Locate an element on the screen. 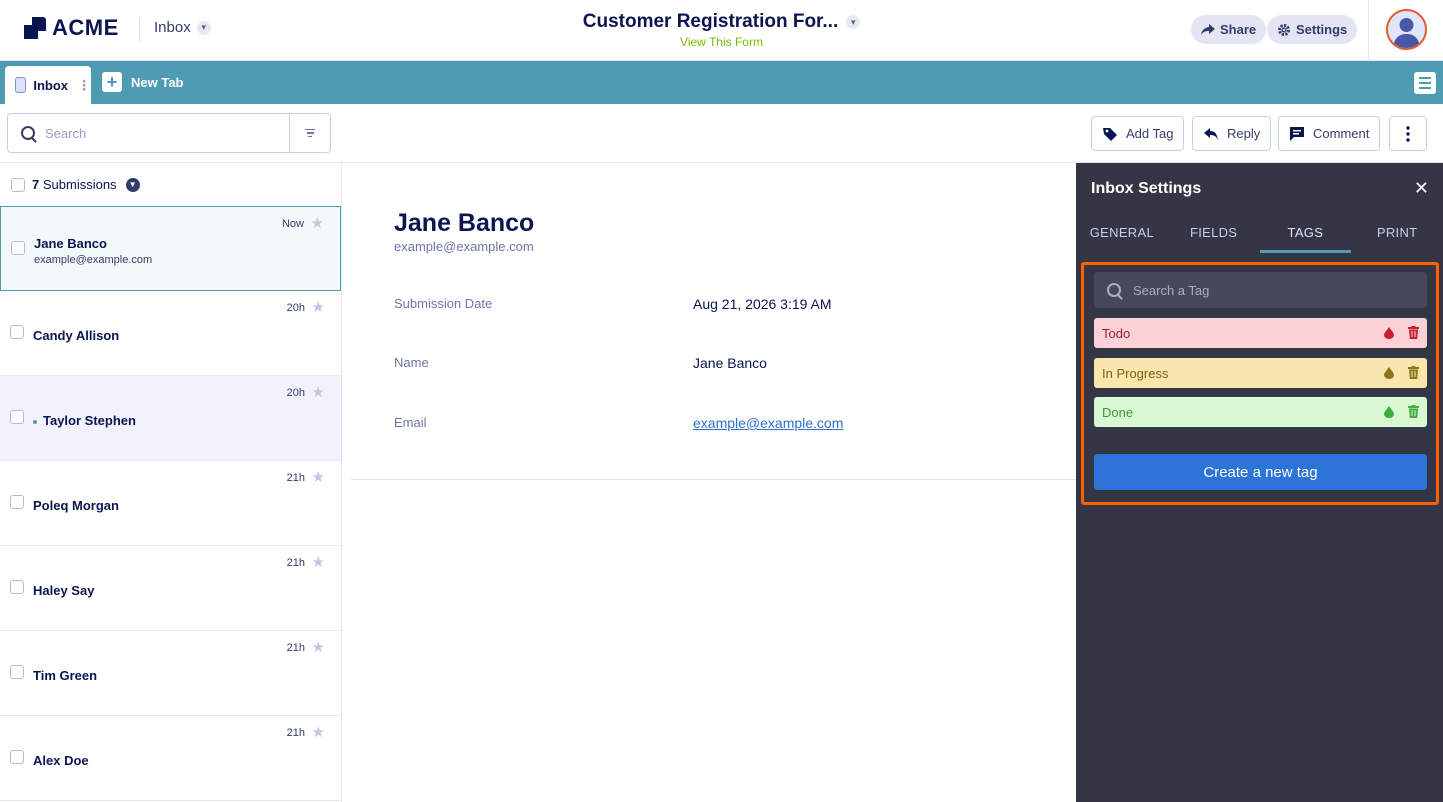 The image size is (1443, 802). reply-icon is located at coordinates (1211, 133).